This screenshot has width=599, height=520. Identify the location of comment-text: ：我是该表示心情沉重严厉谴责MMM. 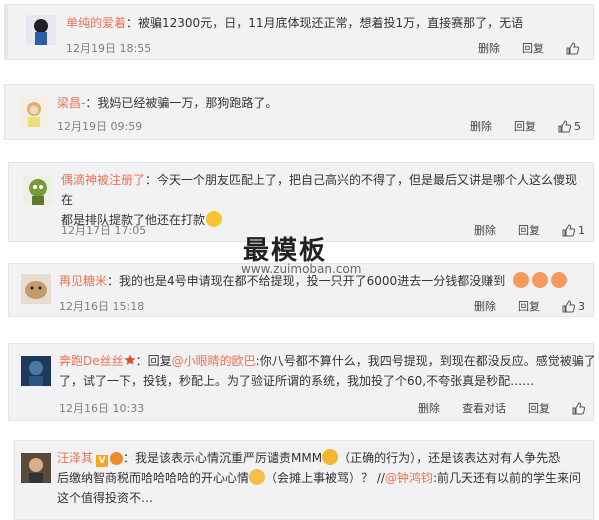
(223, 458).